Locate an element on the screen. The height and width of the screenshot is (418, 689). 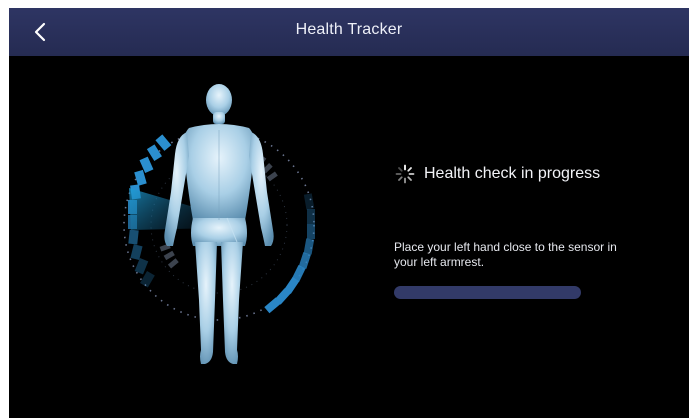
status-row: Health check in progress is located at coordinates (497, 174).